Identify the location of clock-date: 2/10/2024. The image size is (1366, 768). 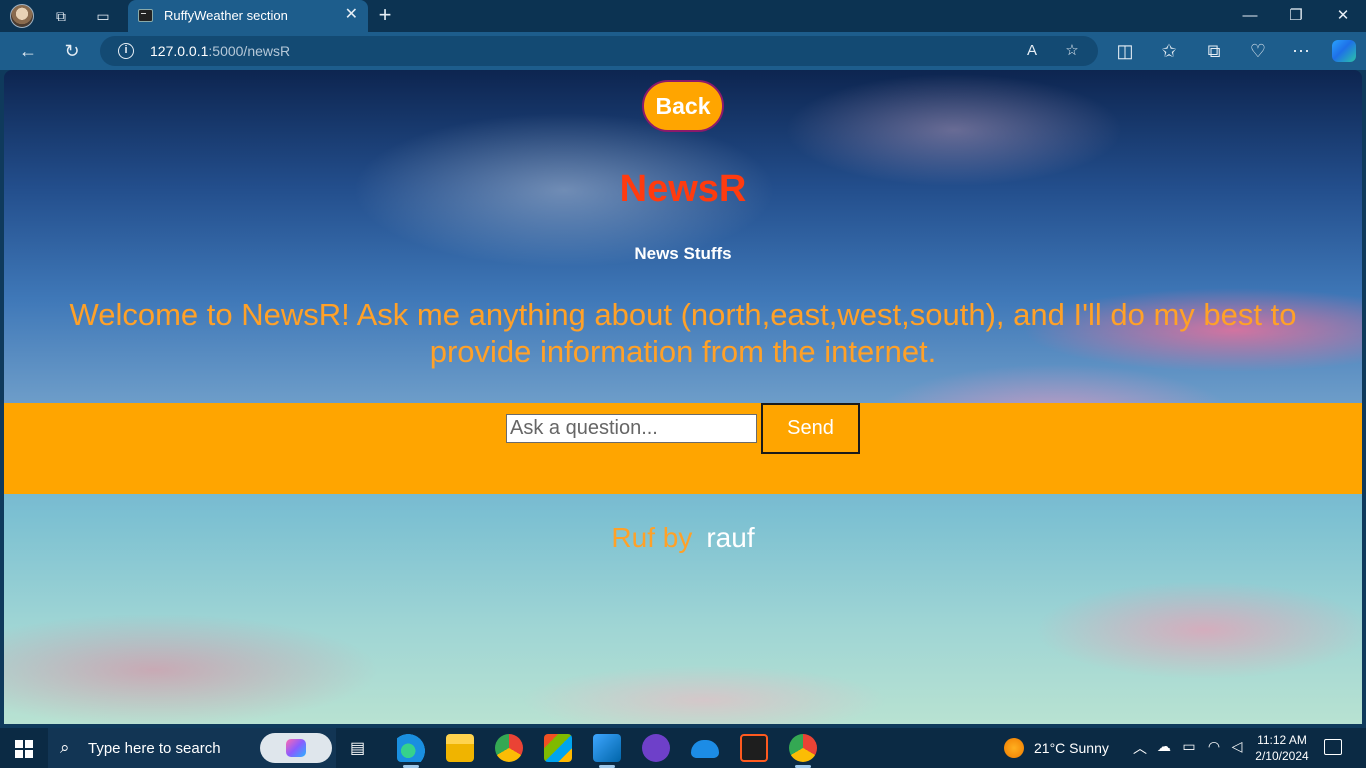
(1282, 756).